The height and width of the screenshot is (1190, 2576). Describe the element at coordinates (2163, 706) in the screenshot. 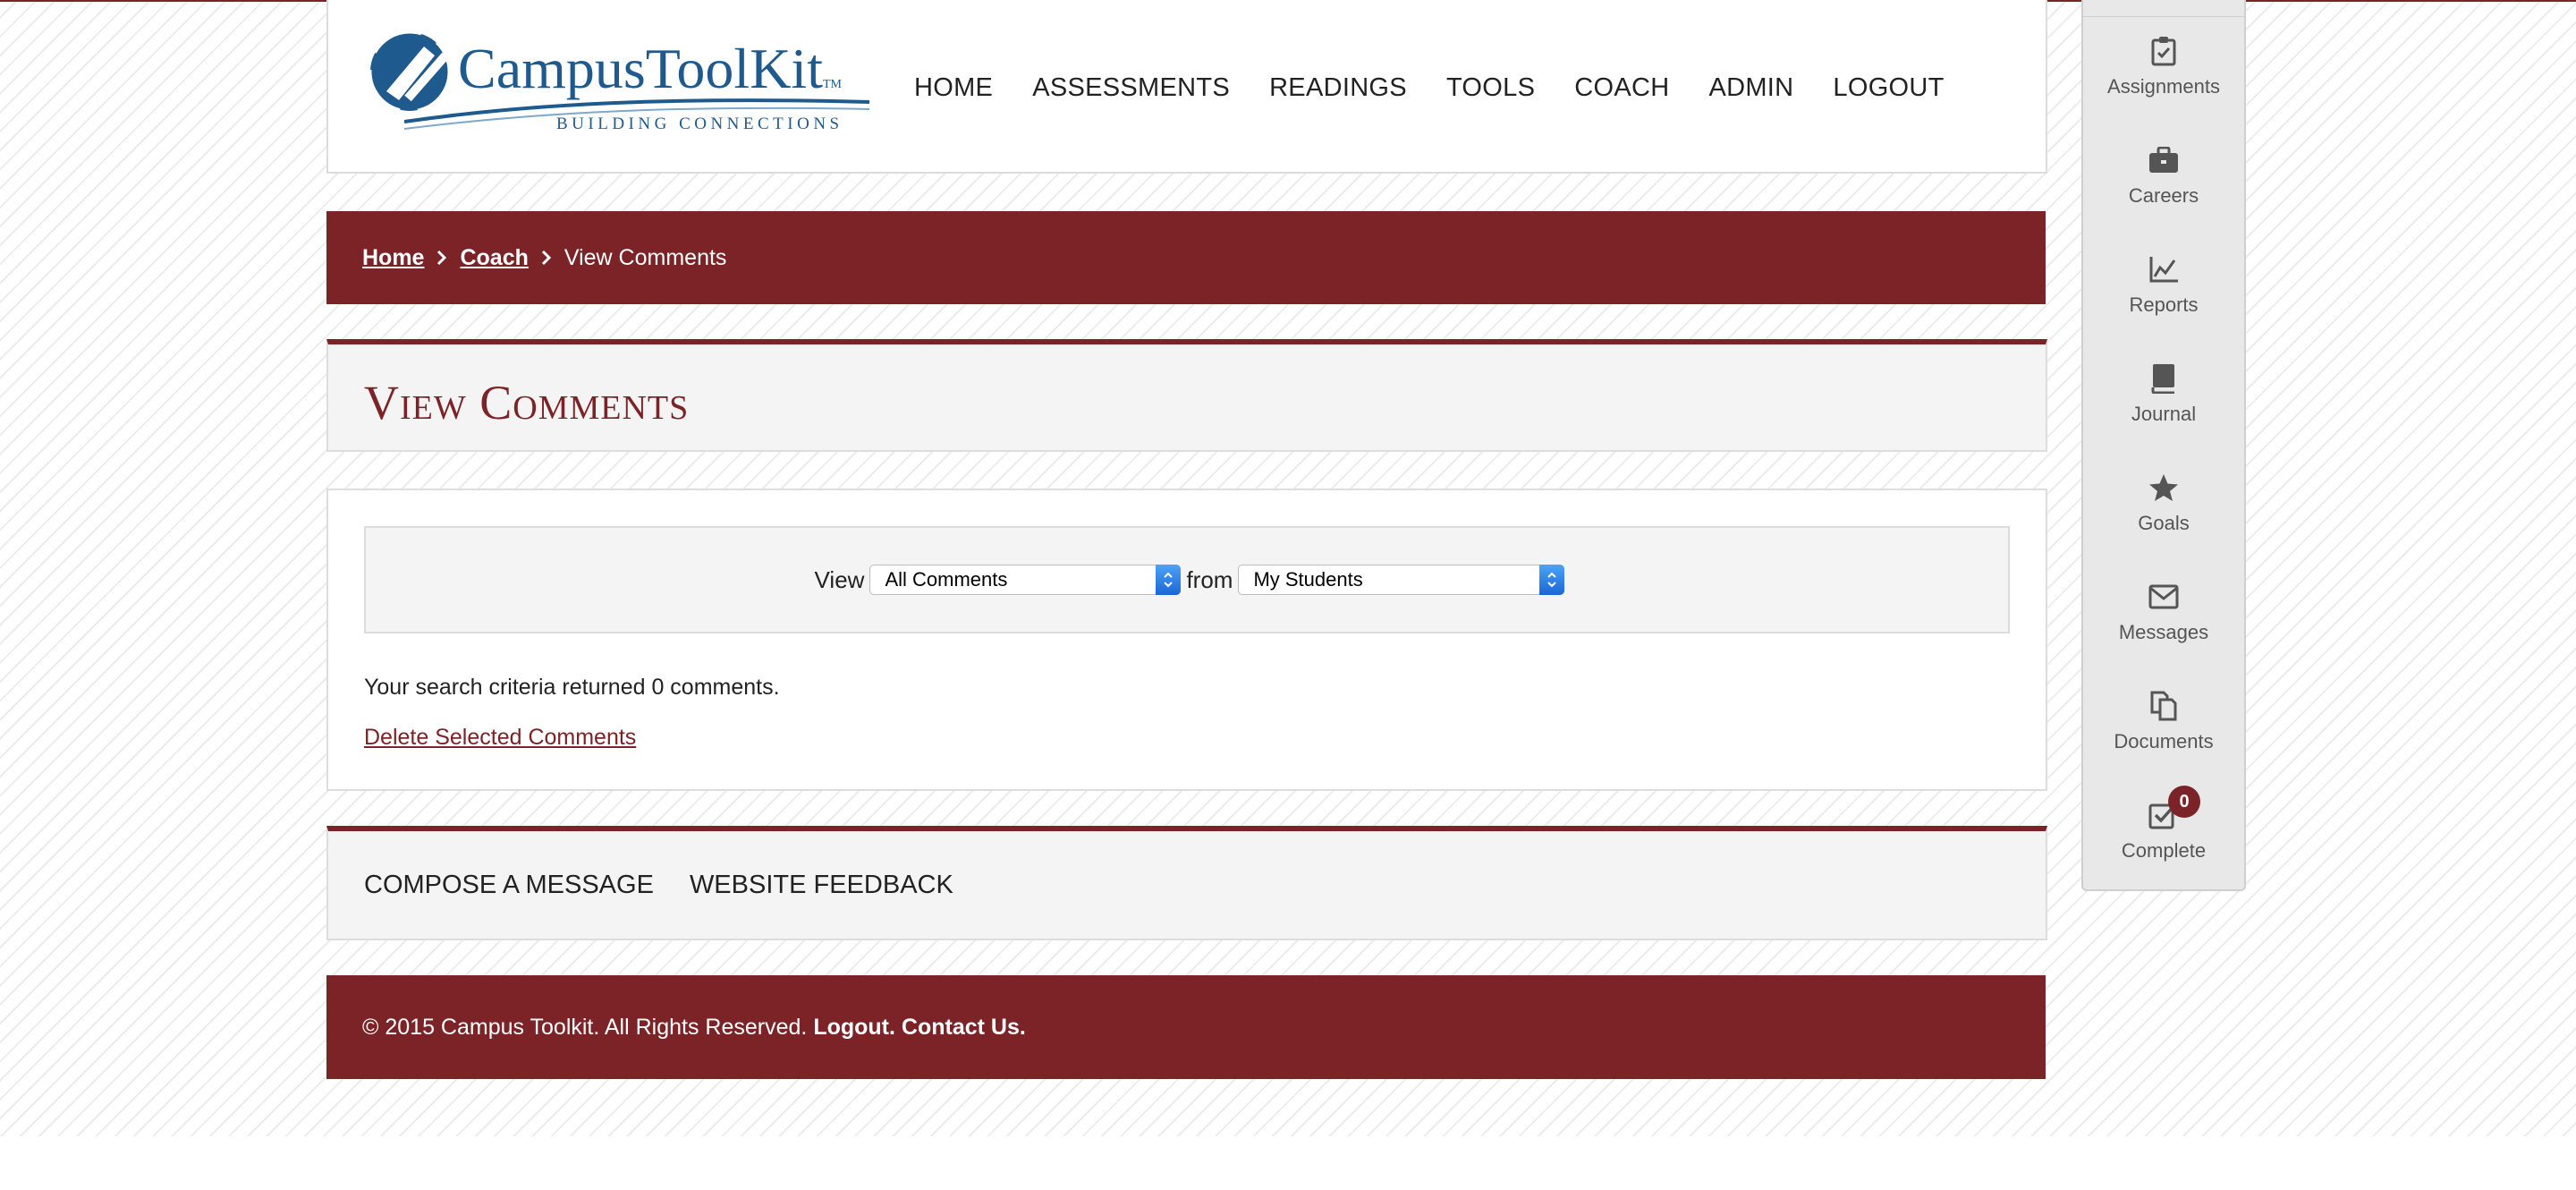

I see `documents-icon` at that location.